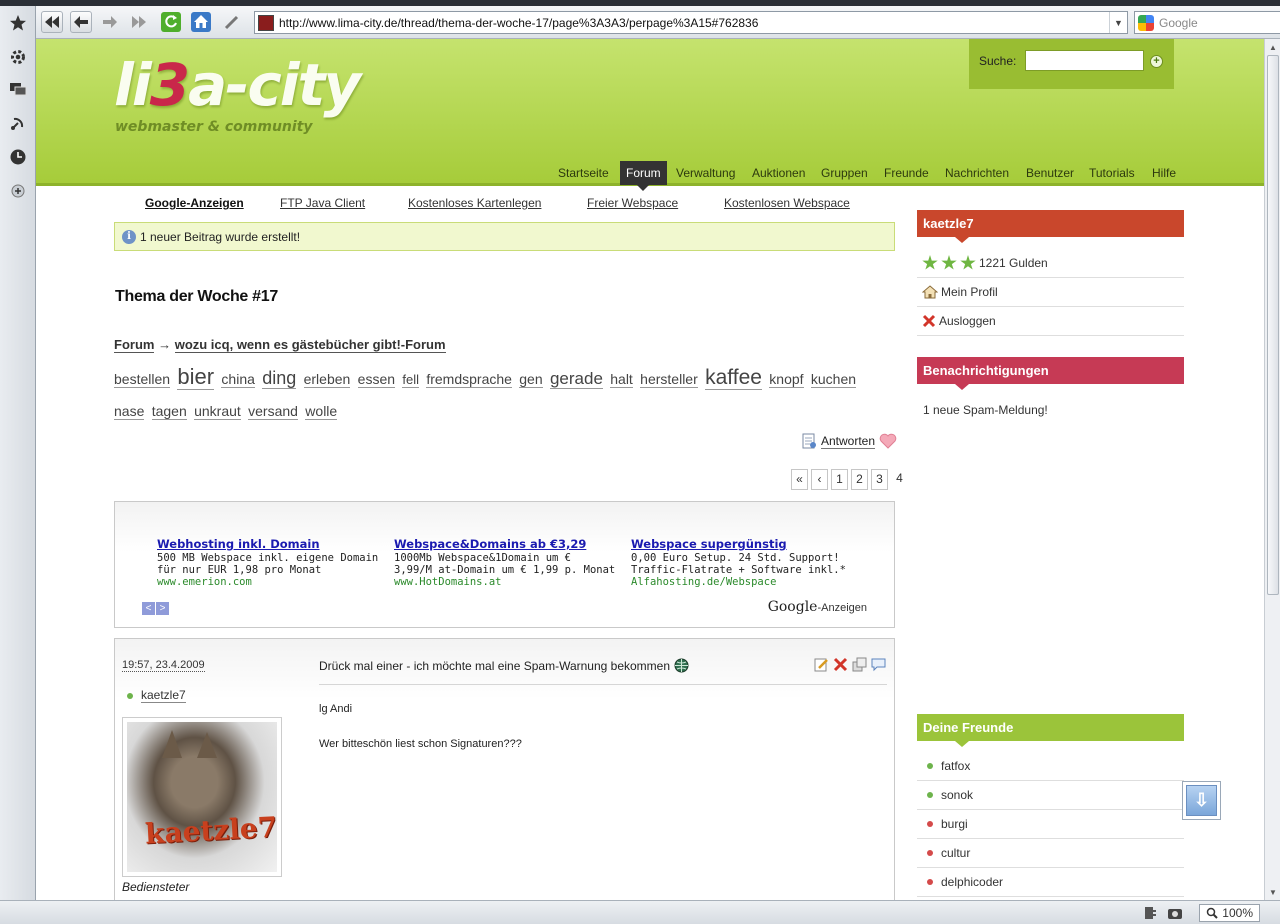 This screenshot has width=1280, height=924. What do you see at coordinates (1272, 892) in the screenshot?
I see `scroll-down-icon: ▼` at bounding box center [1272, 892].